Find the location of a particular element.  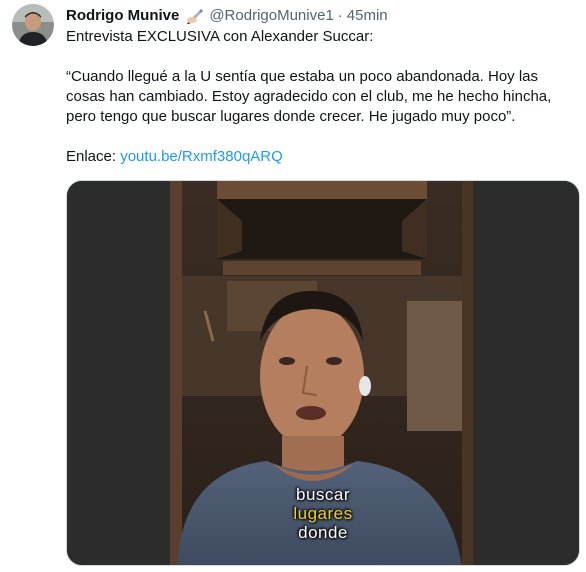

caption-line-1: buscar is located at coordinates (323, 494).